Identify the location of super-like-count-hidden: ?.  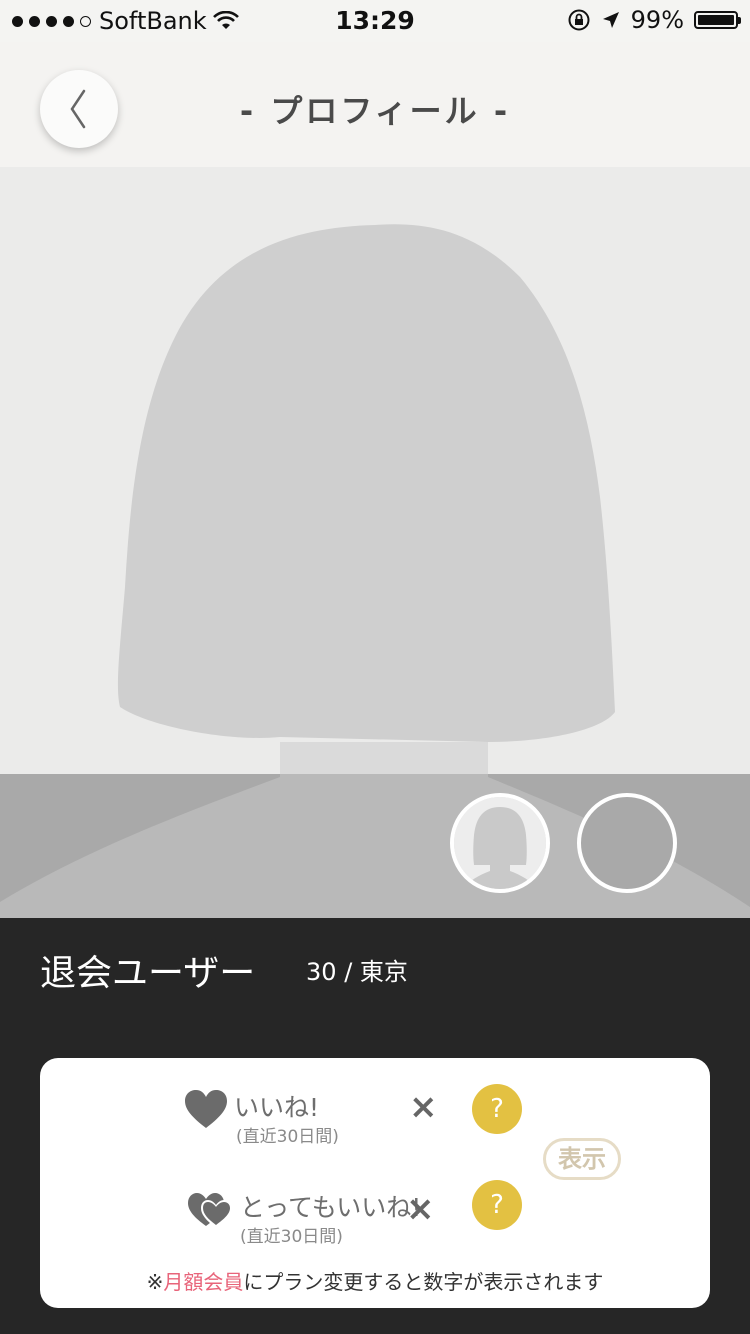
(497, 1205).